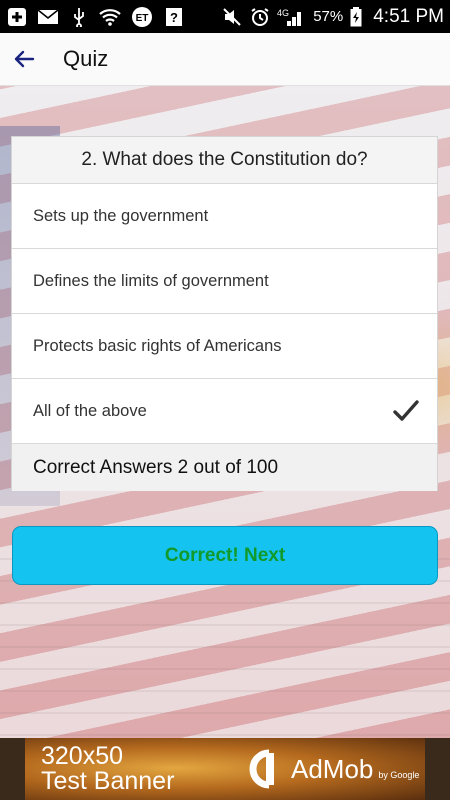 Image resolution: width=450 pixels, height=800 pixels. Describe the element at coordinates (406, 411) in the screenshot. I see `checkmark-icon` at that location.